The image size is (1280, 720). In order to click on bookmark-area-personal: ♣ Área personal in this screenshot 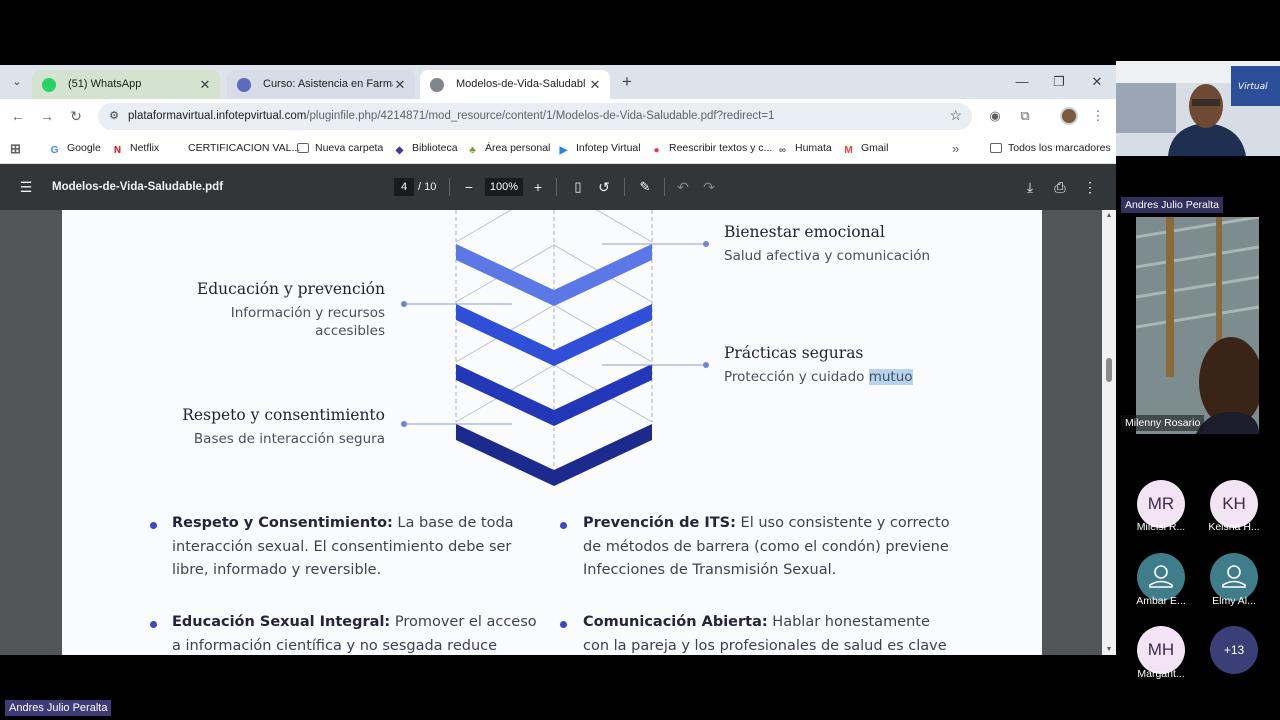, I will do `click(508, 148)`.